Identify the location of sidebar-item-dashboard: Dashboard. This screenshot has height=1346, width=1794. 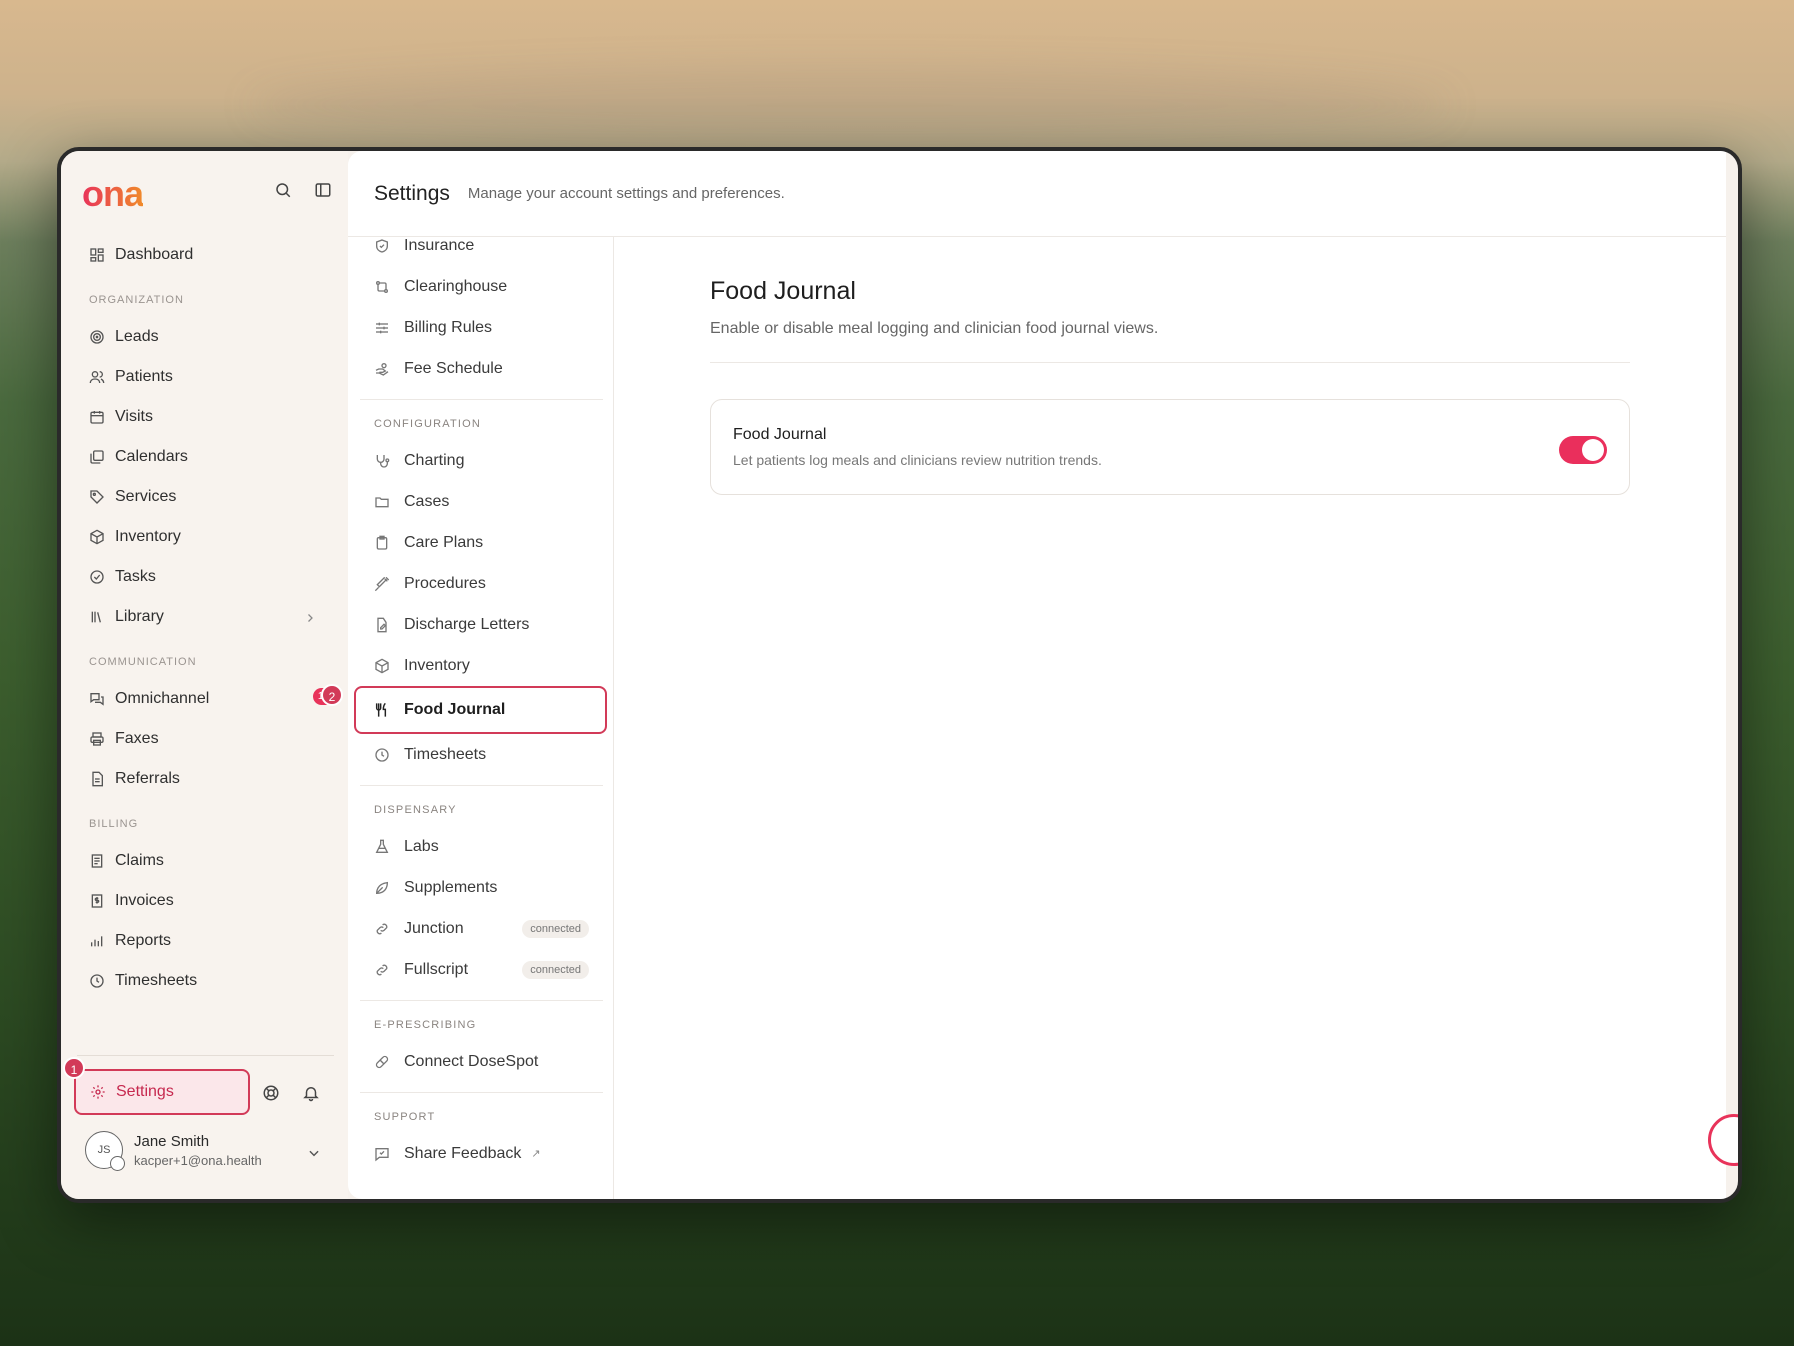
(207, 255).